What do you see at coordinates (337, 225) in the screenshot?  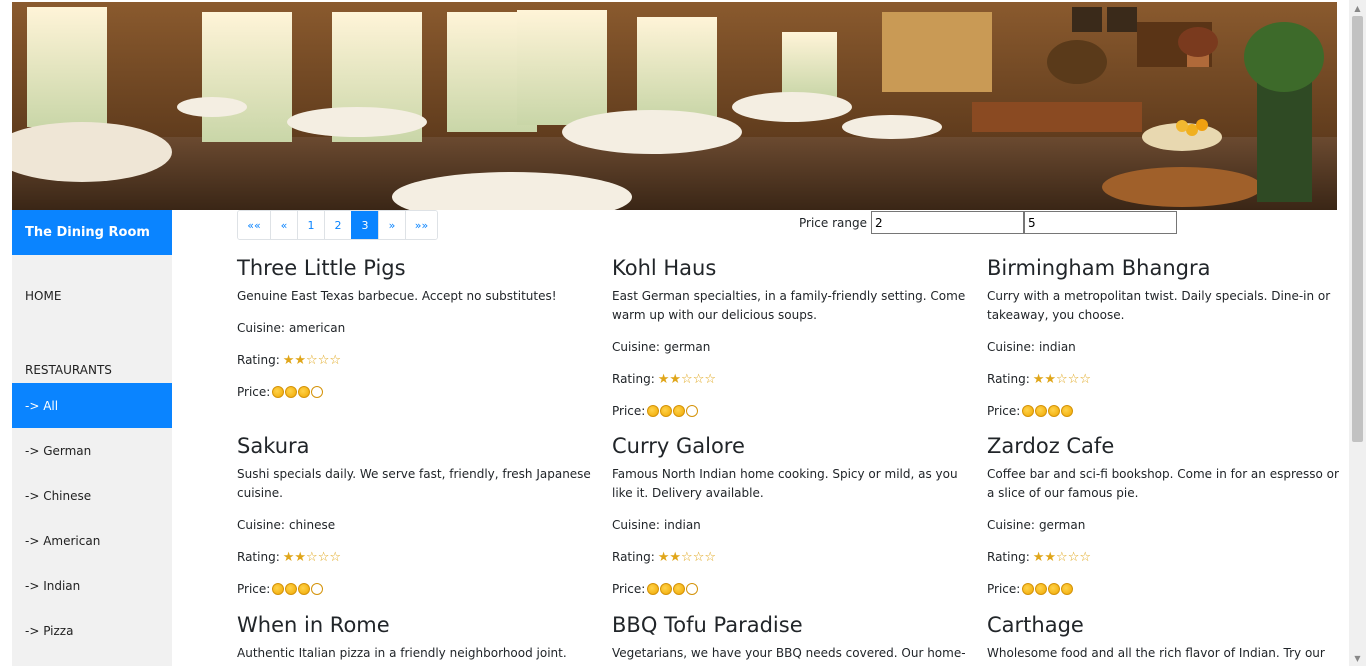 I see `page-2-button: 2` at bounding box center [337, 225].